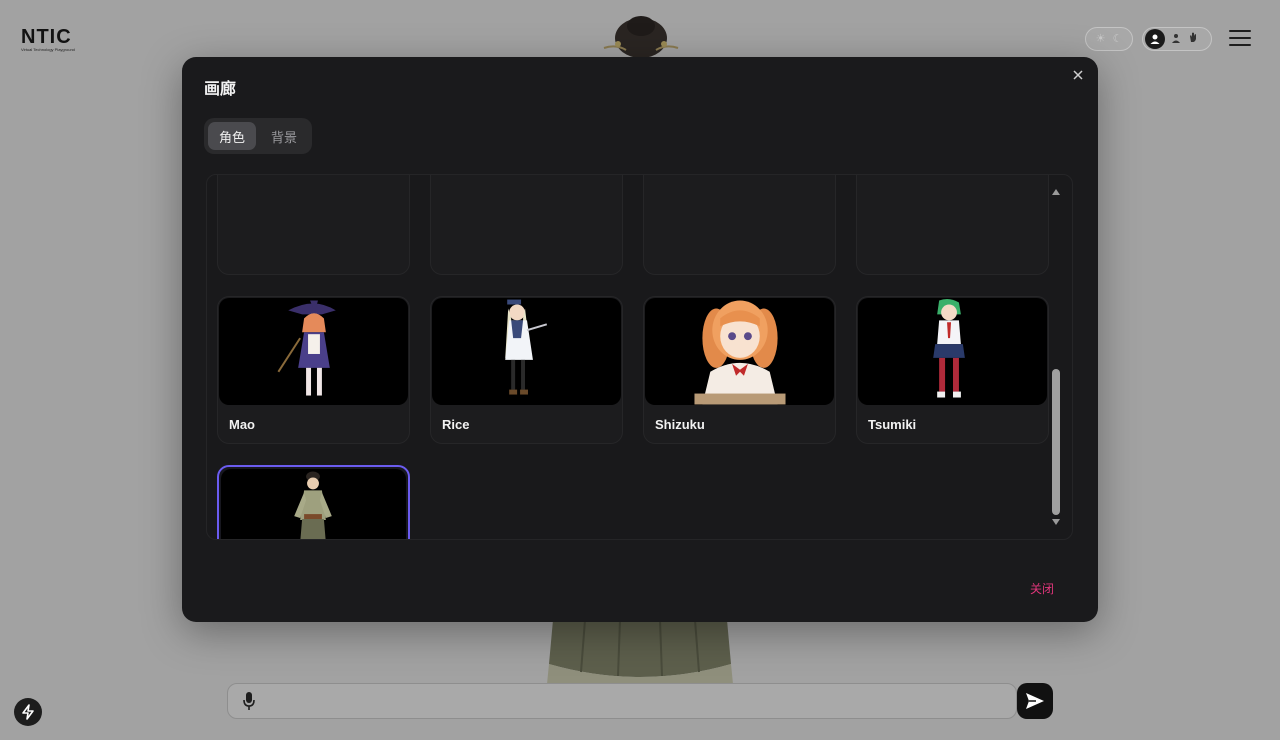 This screenshot has height=740, width=1280. I want to click on microphone-icon, so click(249, 701).